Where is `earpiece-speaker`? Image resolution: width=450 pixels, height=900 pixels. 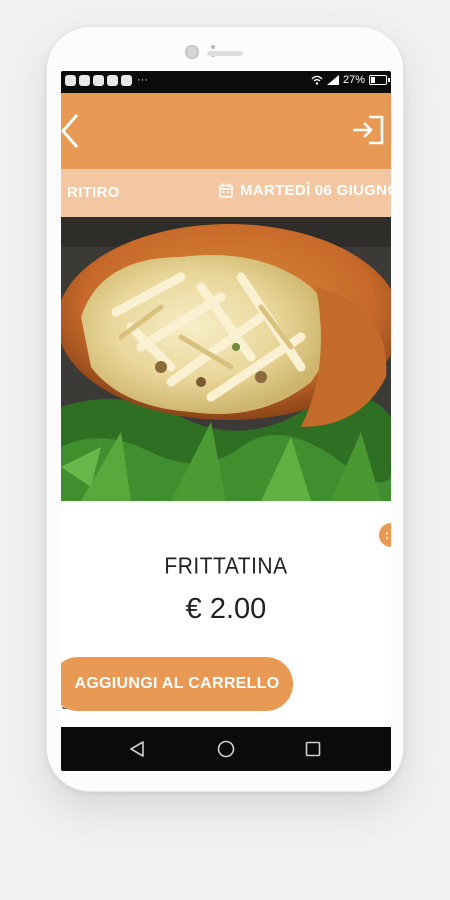 earpiece-speaker is located at coordinates (225, 53).